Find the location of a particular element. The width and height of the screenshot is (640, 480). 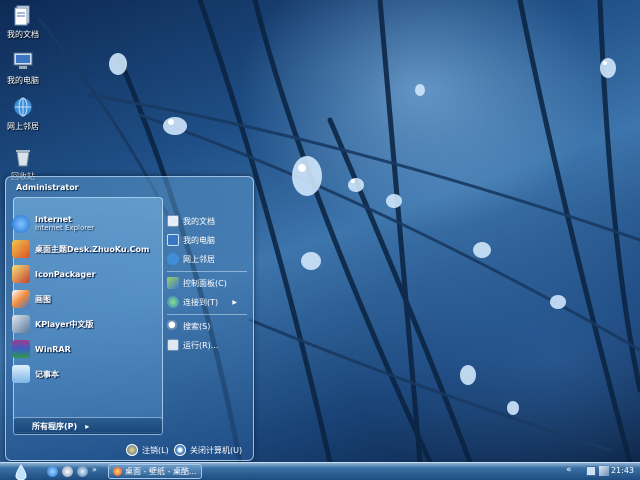

all-programs-label: 所有程序(P) is located at coordinates (55, 426).